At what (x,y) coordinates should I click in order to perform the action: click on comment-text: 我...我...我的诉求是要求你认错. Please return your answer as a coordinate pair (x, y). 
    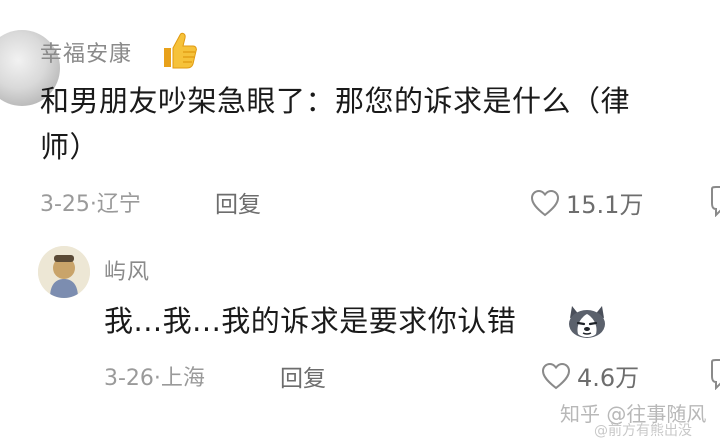
    Looking at the image, I should click on (310, 321).